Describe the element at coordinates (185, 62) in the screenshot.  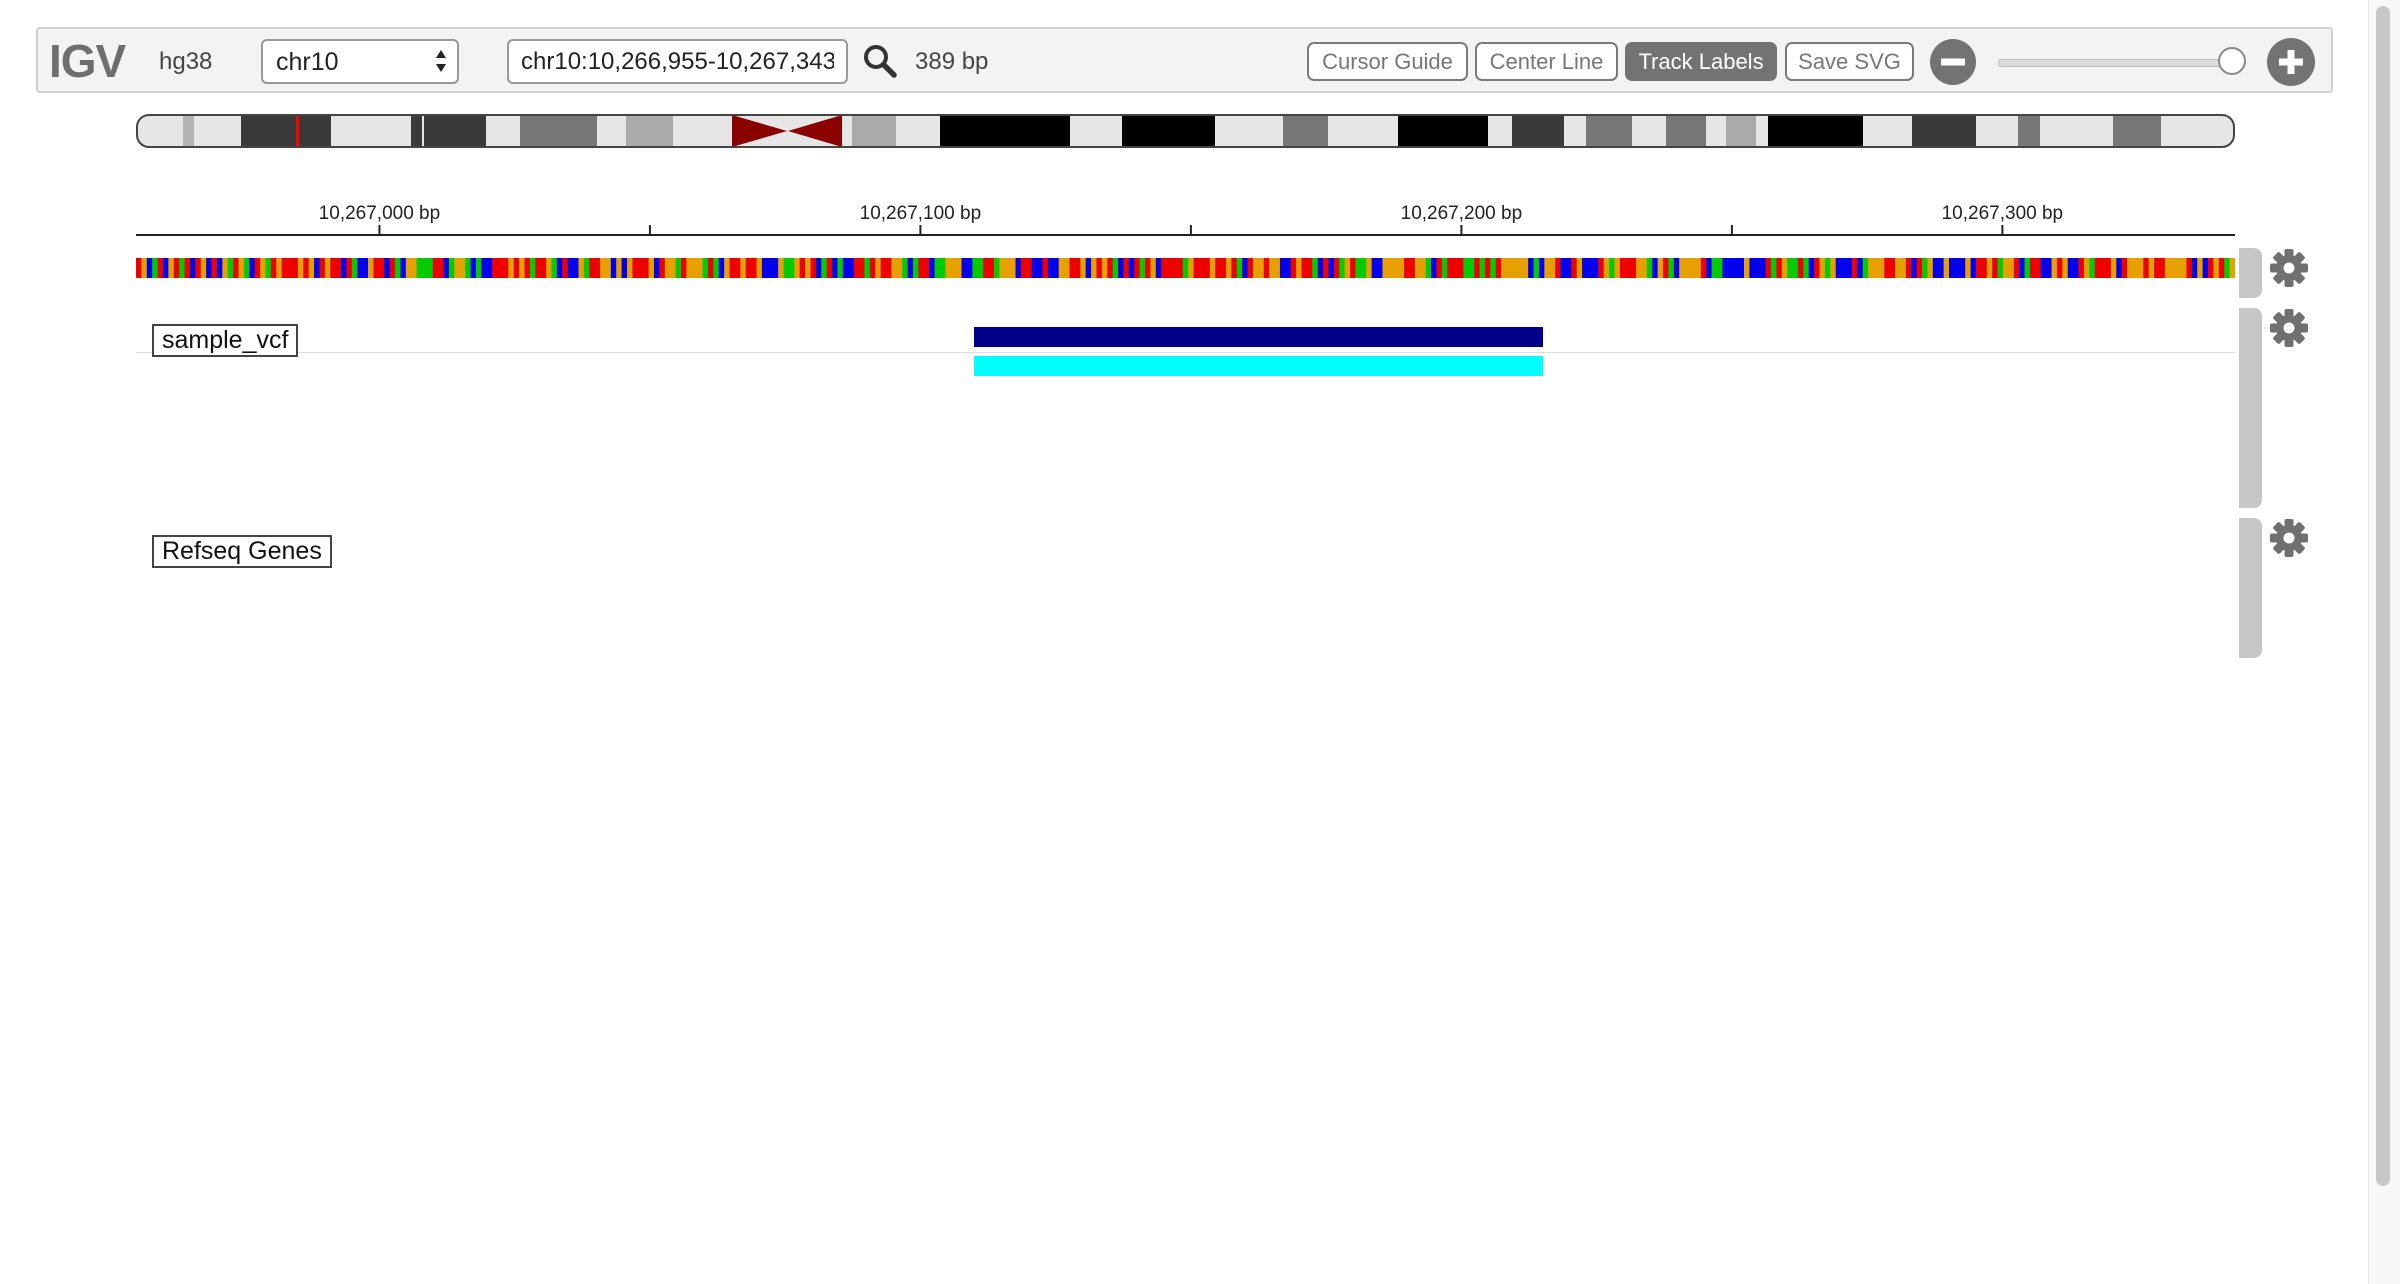
I see `genome-label: hg38` at that location.